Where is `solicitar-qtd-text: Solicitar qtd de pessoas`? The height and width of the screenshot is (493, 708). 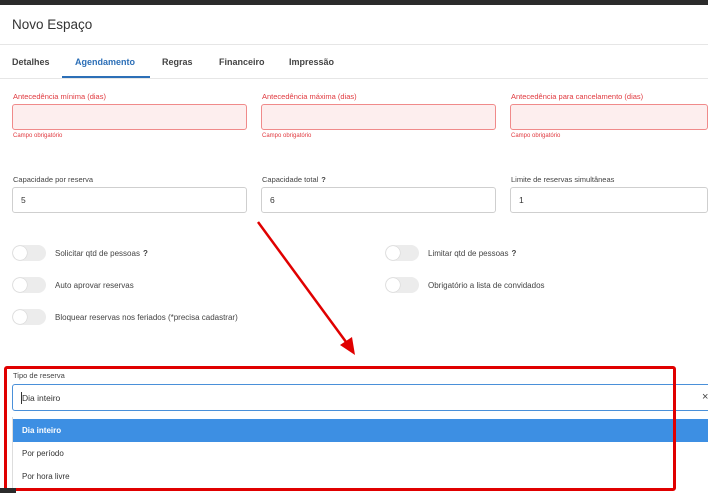
solicitar-qtd-text: Solicitar qtd de pessoas is located at coordinates (97, 253).